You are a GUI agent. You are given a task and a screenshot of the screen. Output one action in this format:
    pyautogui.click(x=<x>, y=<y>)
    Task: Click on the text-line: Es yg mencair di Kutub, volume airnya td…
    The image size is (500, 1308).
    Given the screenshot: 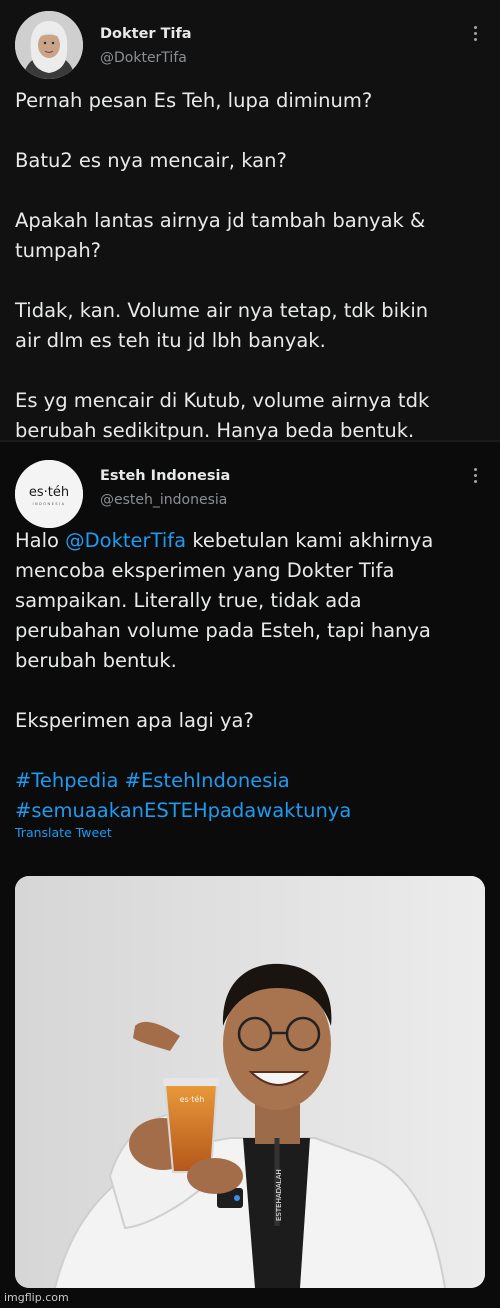 What is the action you would take?
    pyautogui.click(x=222, y=400)
    